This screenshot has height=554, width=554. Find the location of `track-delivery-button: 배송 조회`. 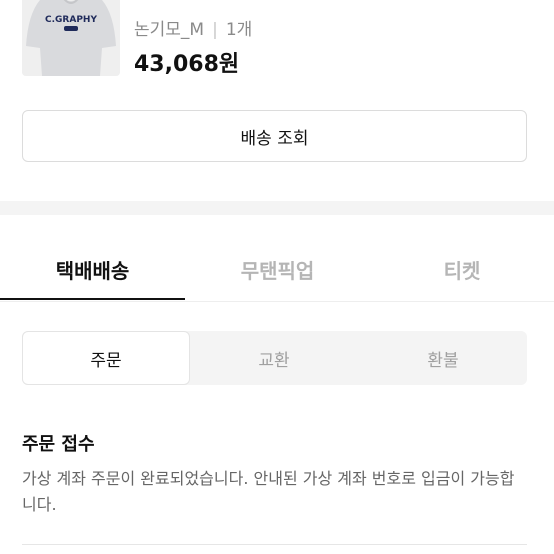

track-delivery-button: 배송 조회 is located at coordinates (274, 136).